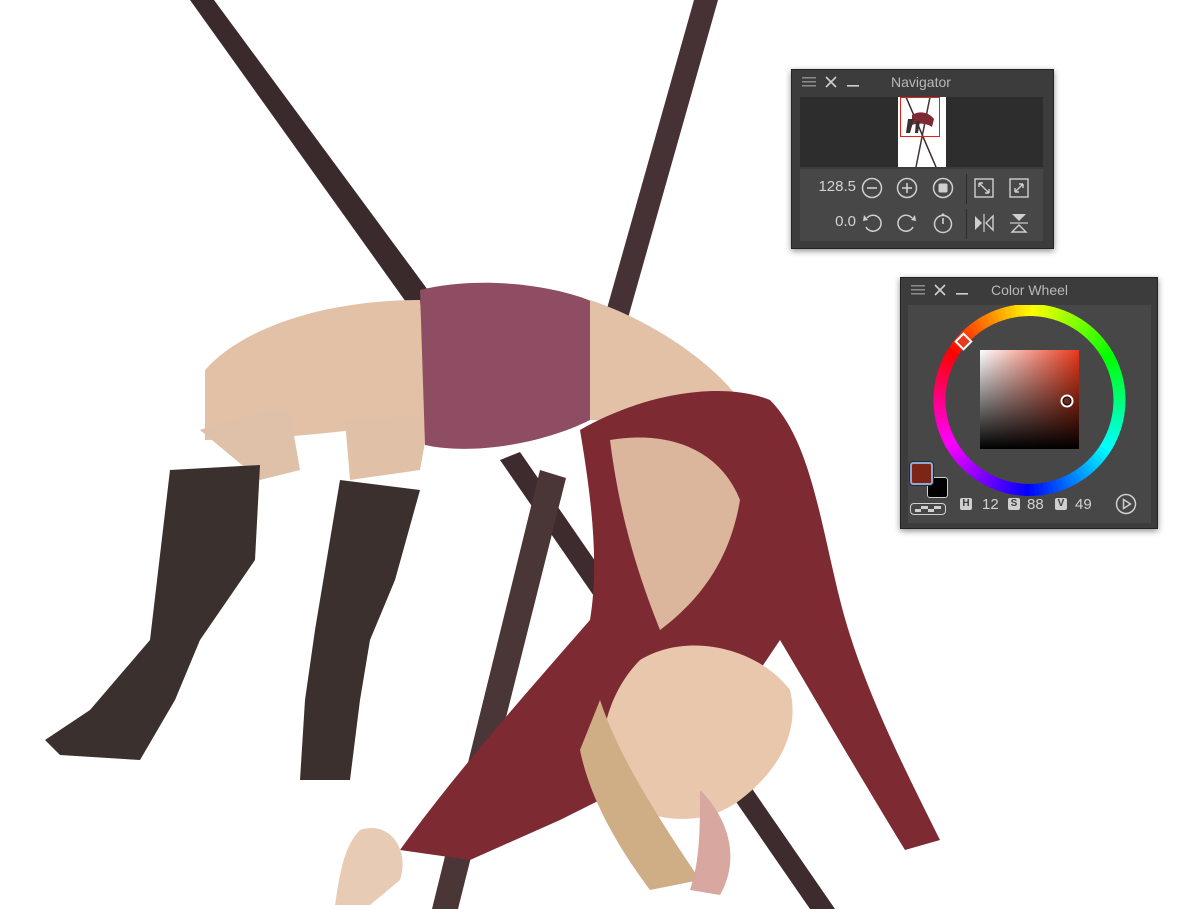 This screenshot has height=909, width=1200. What do you see at coordinates (966, 504) in the screenshot?
I see `hue-label: H` at bounding box center [966, 504].